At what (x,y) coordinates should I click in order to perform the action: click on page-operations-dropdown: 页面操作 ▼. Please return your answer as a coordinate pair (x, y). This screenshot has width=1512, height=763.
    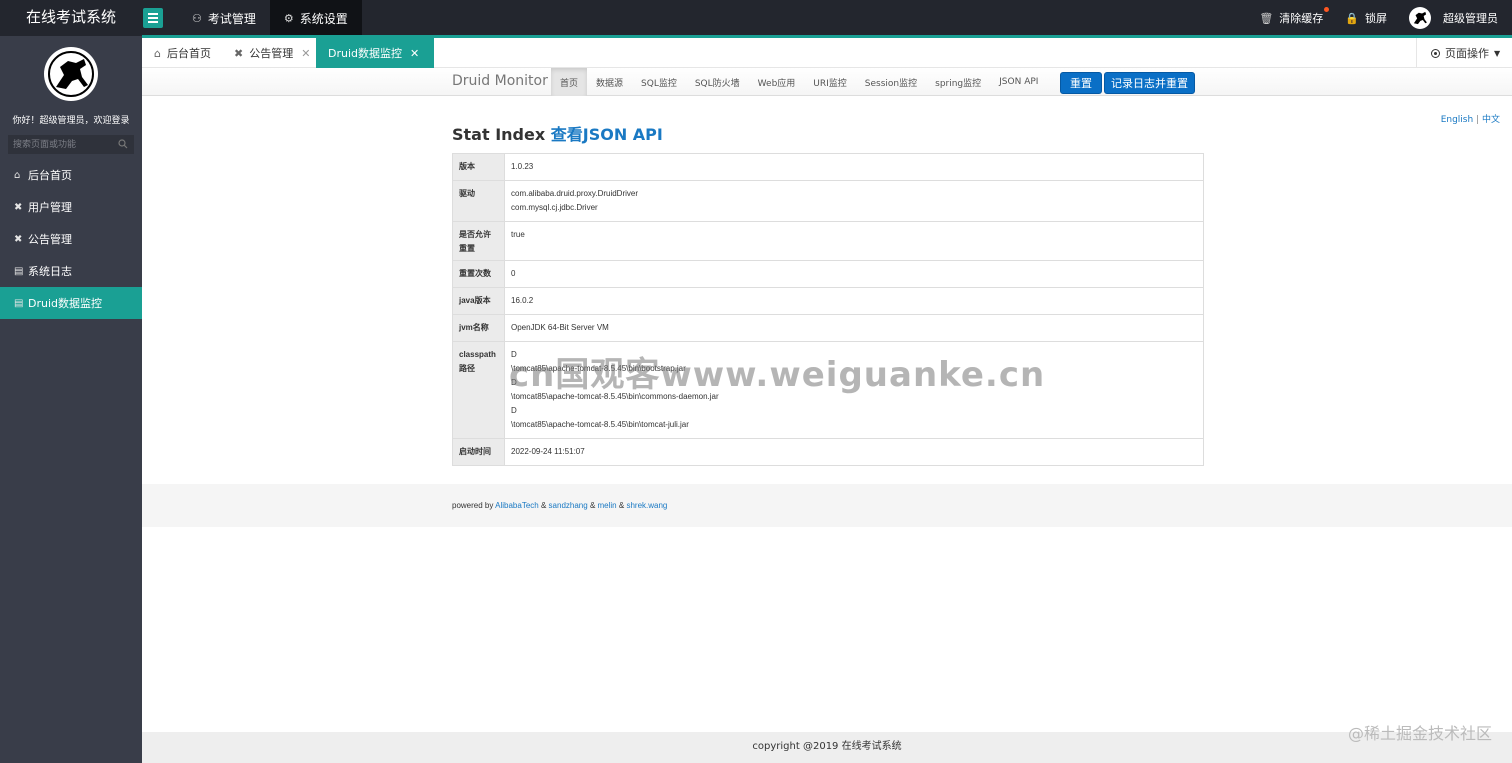
    Looking at the image, I should click on (1464, 53).